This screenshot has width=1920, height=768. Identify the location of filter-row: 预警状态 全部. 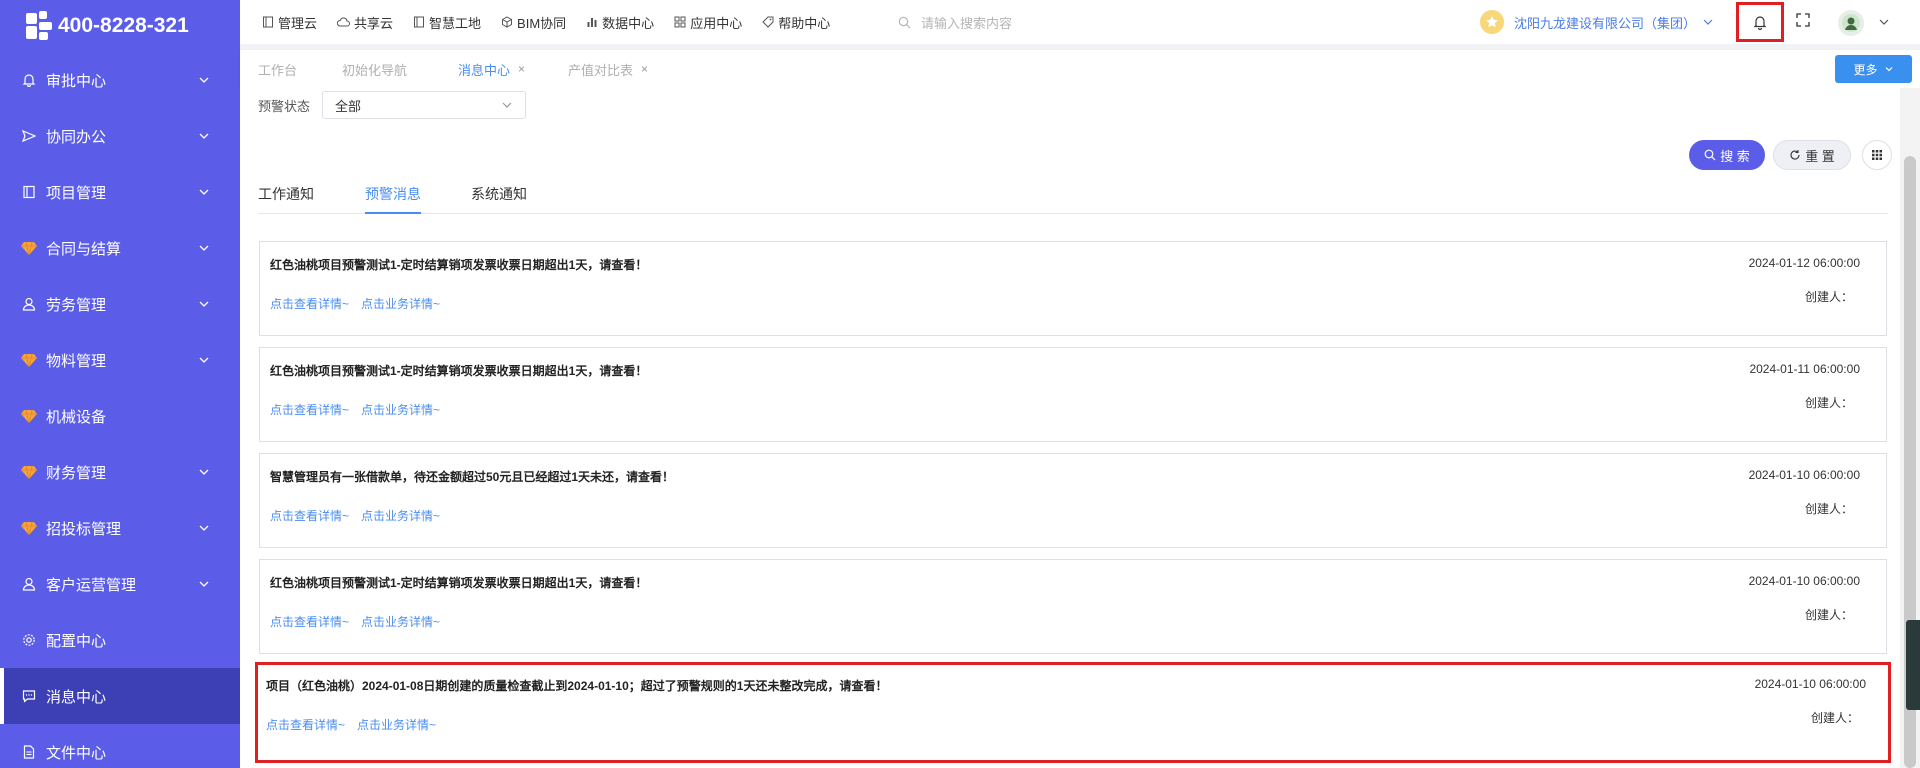
(392, 105).